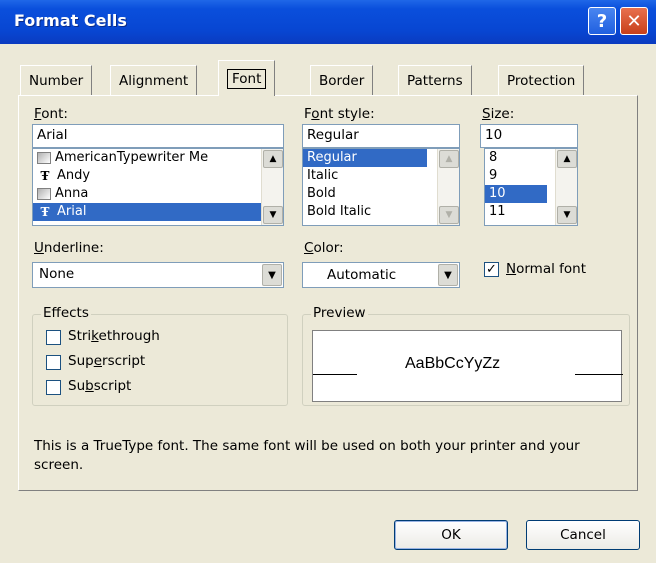 The width and height of the screenshot is (656, 563). I want to click on font-list-item-label: Arial, so click(72, 211).